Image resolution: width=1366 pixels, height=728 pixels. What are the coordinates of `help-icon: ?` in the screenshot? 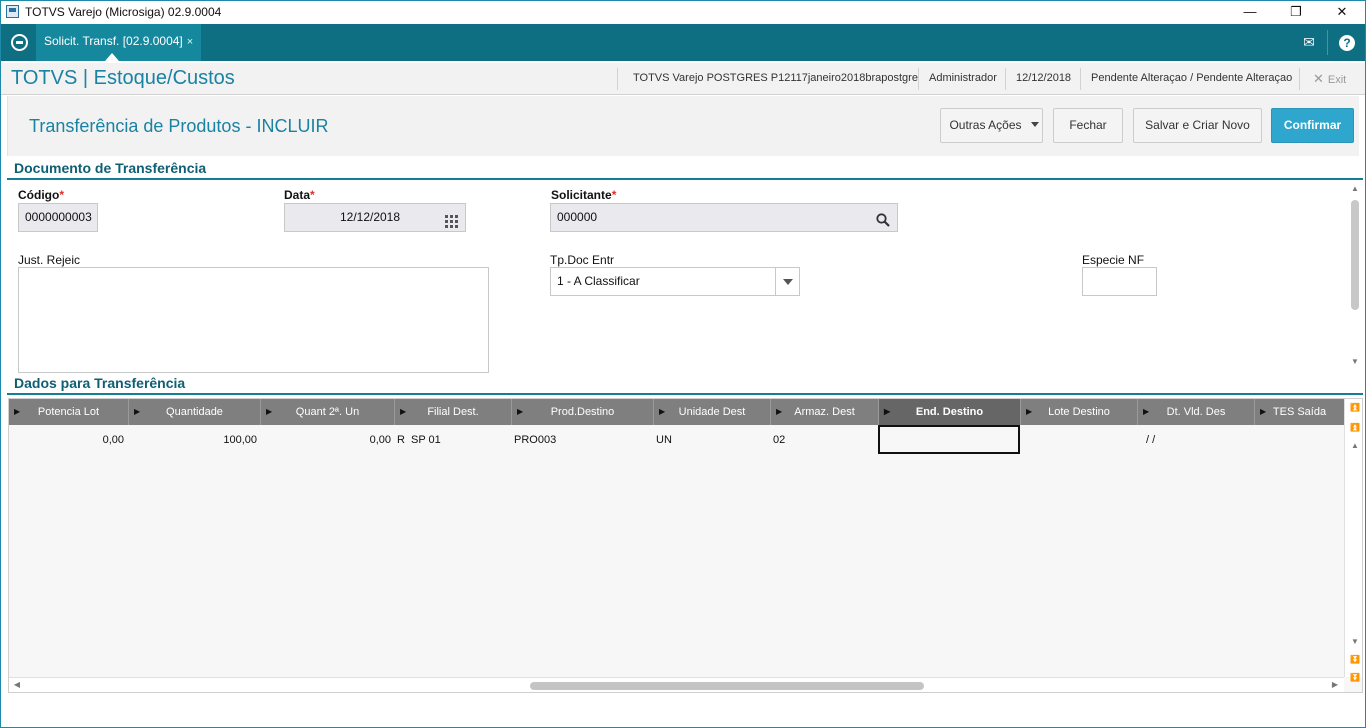 It's located at (1347, 42).